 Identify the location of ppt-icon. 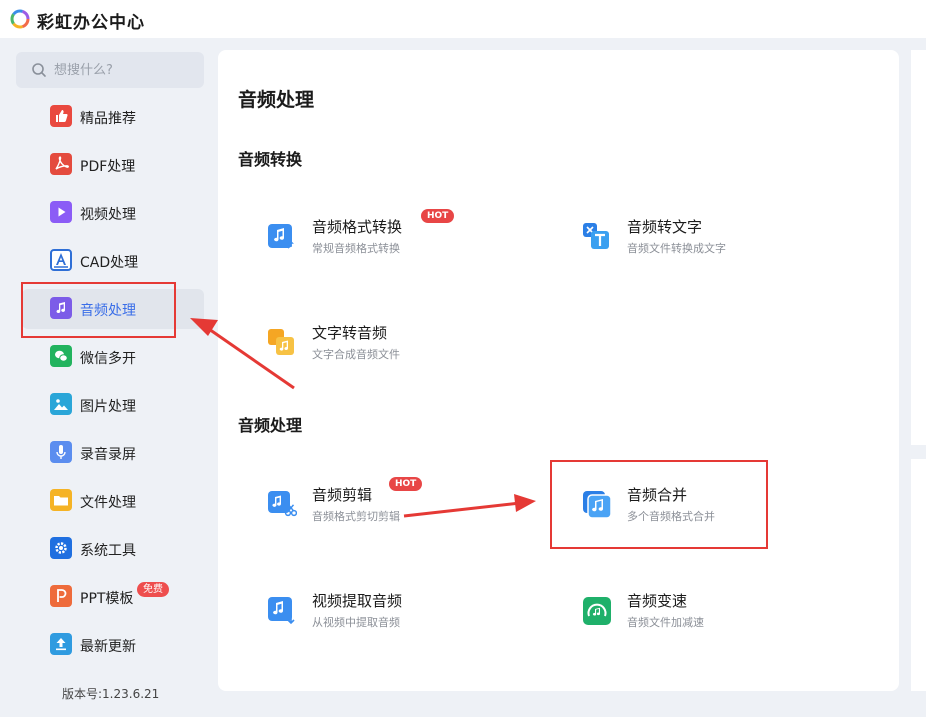
(61, 596).